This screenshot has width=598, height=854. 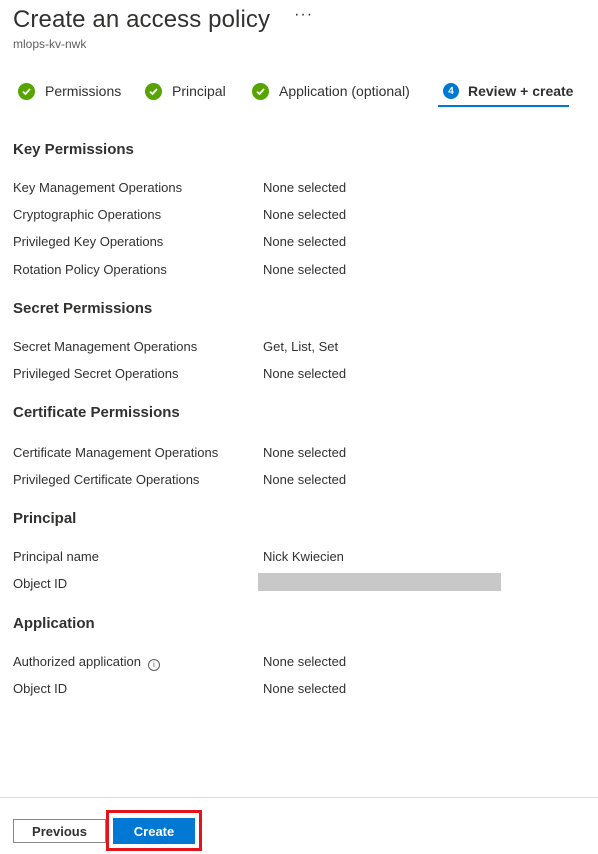 I want to click on tab-application: Application (optional), so click(x=331, y=91).